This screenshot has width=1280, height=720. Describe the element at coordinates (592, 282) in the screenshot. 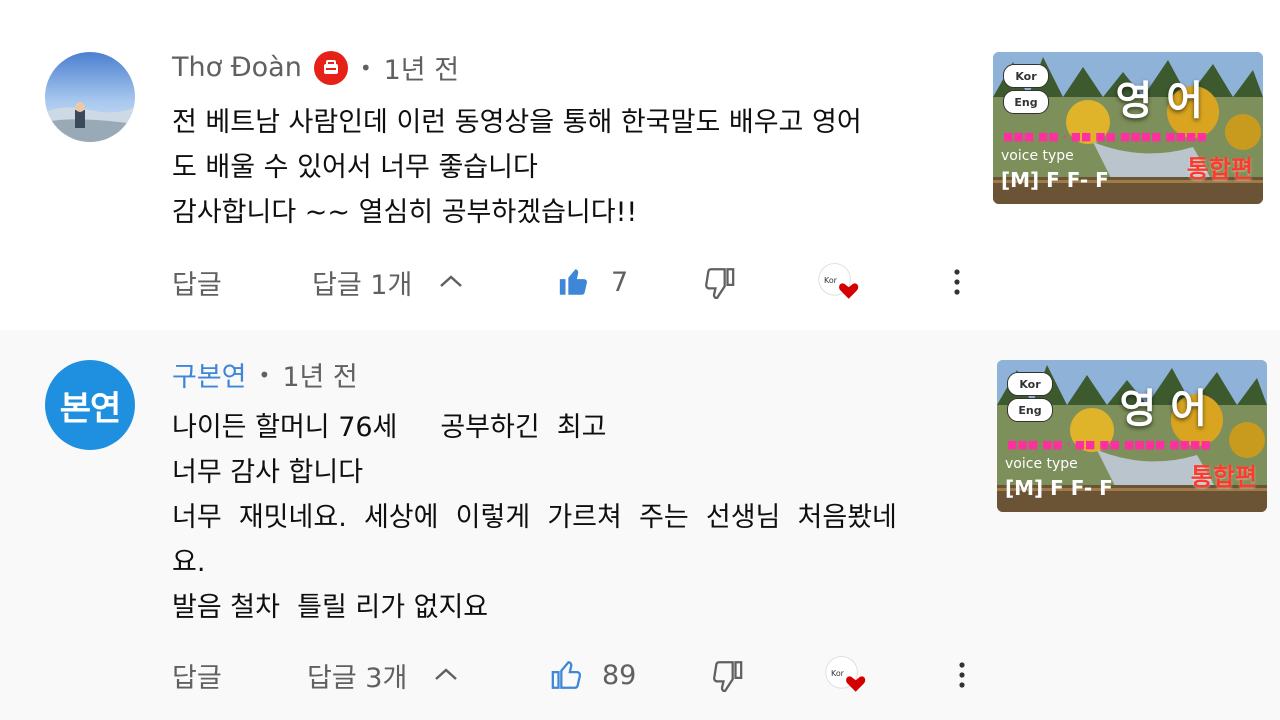

I see `like-button: 7` at that location.